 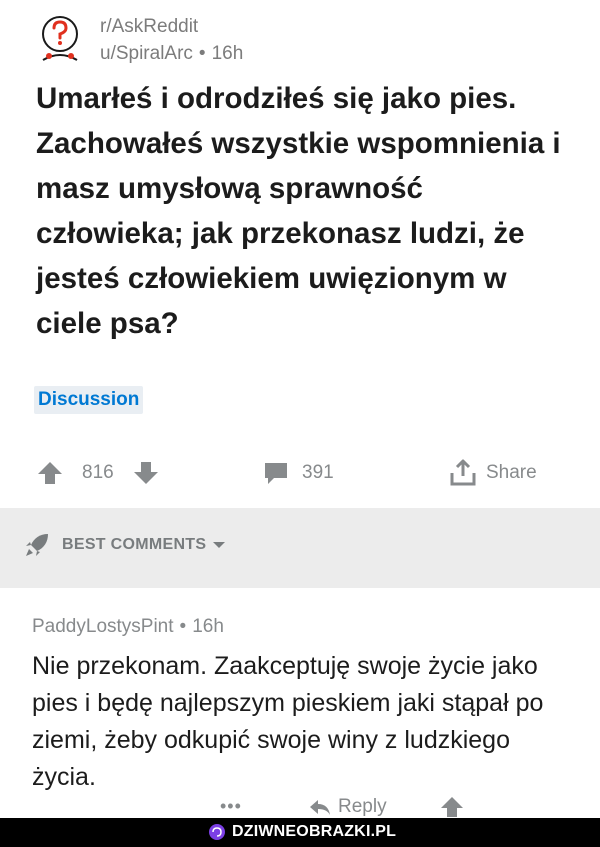 What do you see at coordinates (300, 807) in the screenshot?
I see `comment-actions: ••• Reply` at bounding box center [300, 807].